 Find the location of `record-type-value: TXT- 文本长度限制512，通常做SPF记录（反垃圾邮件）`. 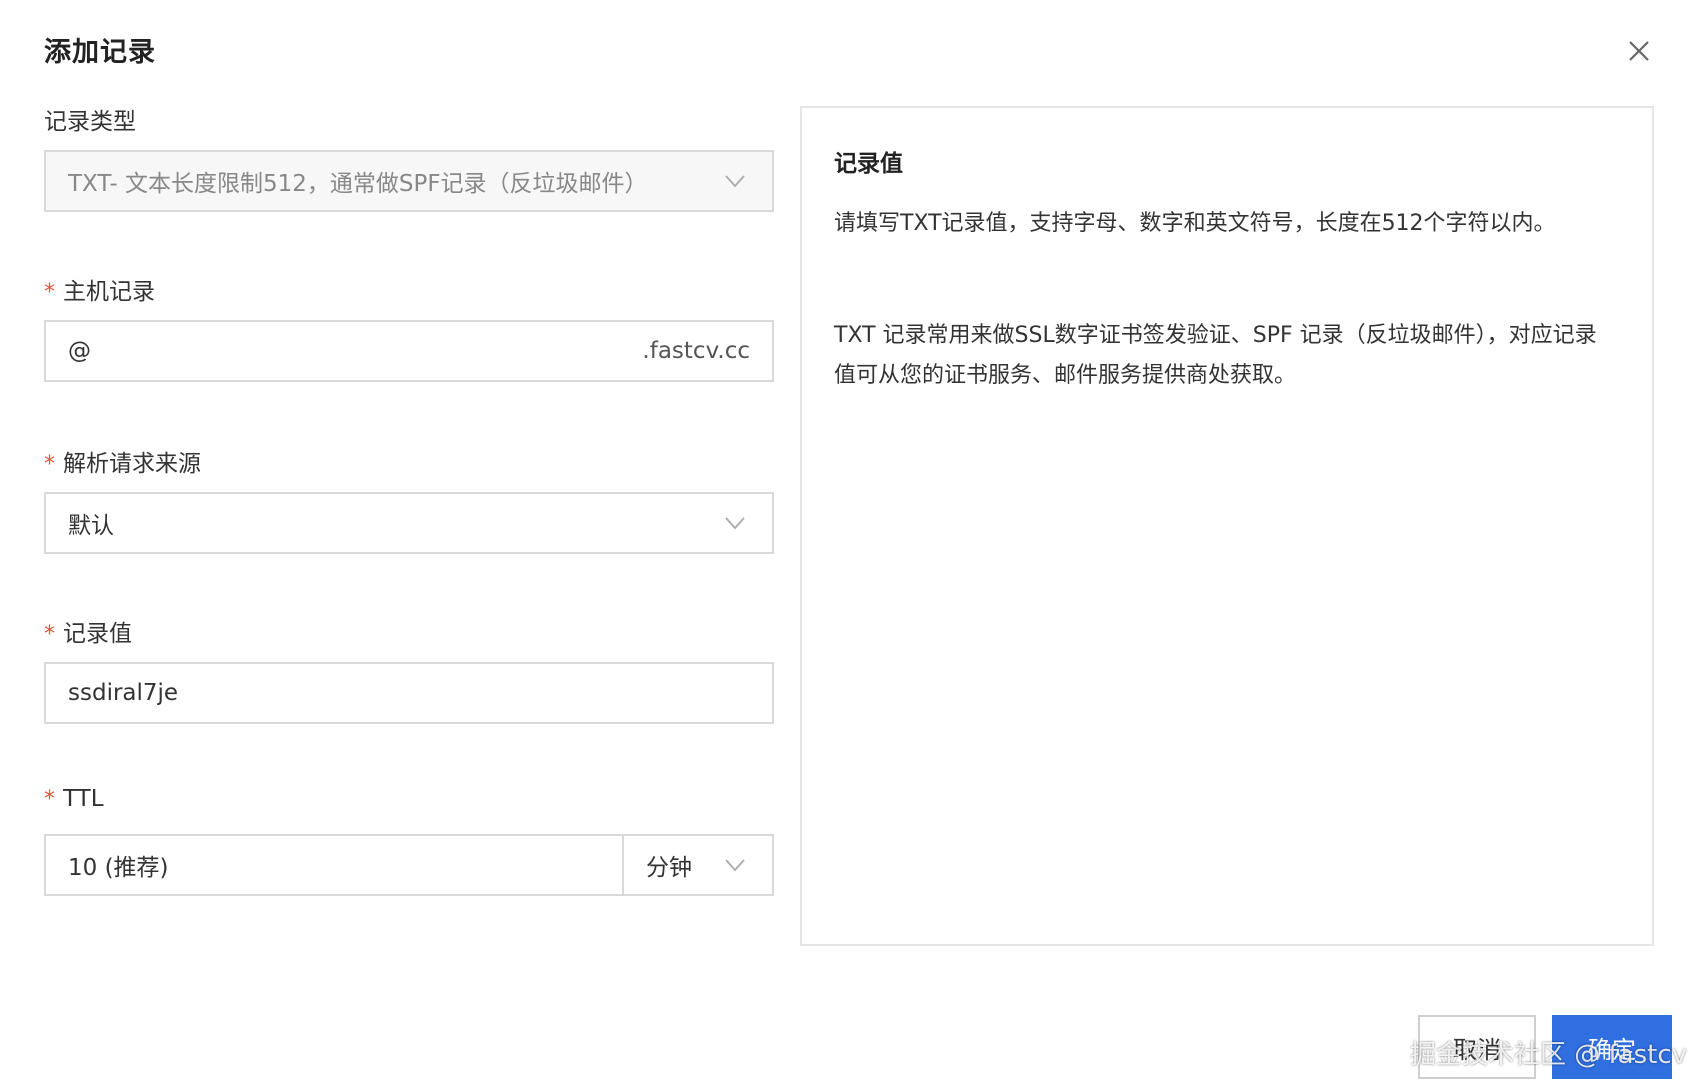

record-type-value: TXT- 文本长度限制512，通常做SPF记录（反垃圾邮件） is located at coordinates (358, 184).